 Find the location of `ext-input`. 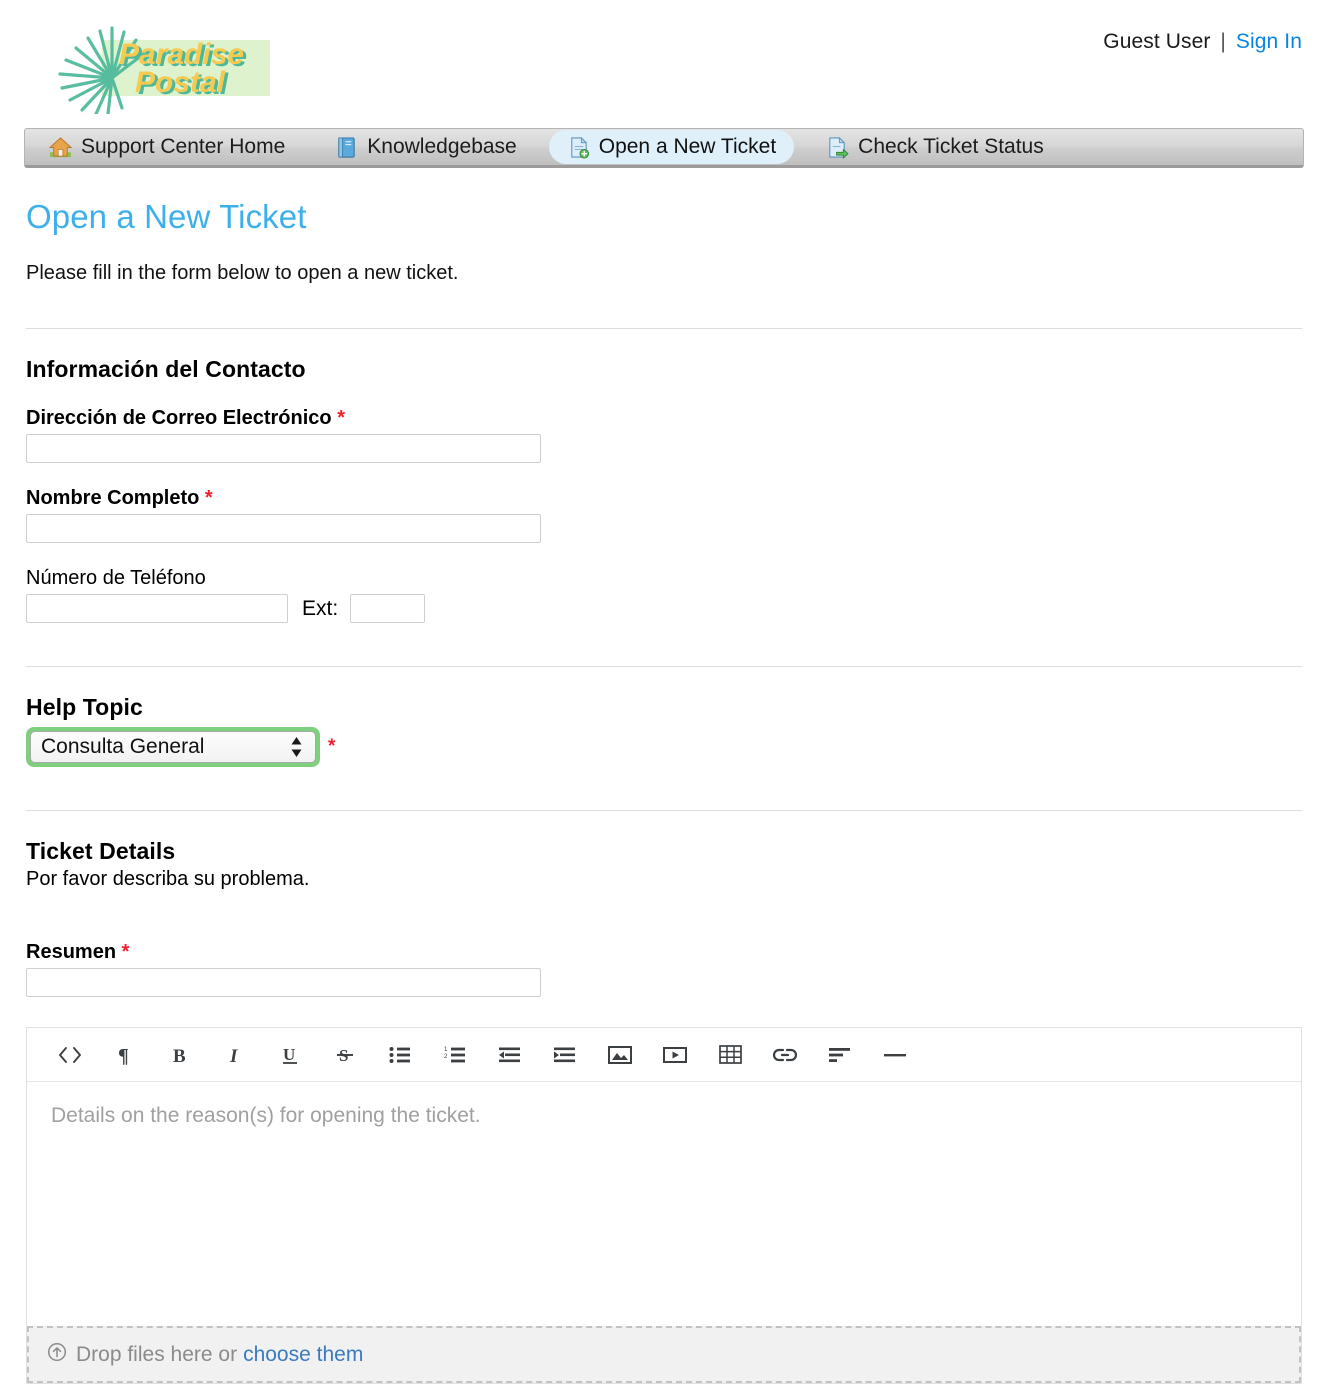

ext-input is located at coordinates (388, 608).